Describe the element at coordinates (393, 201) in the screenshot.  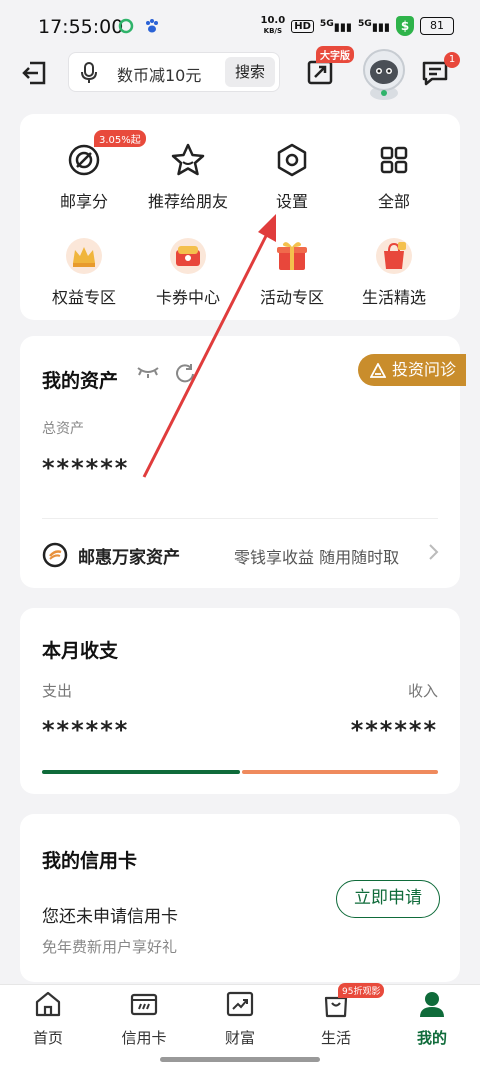
I see `menu-item-label: 全部` at that location.